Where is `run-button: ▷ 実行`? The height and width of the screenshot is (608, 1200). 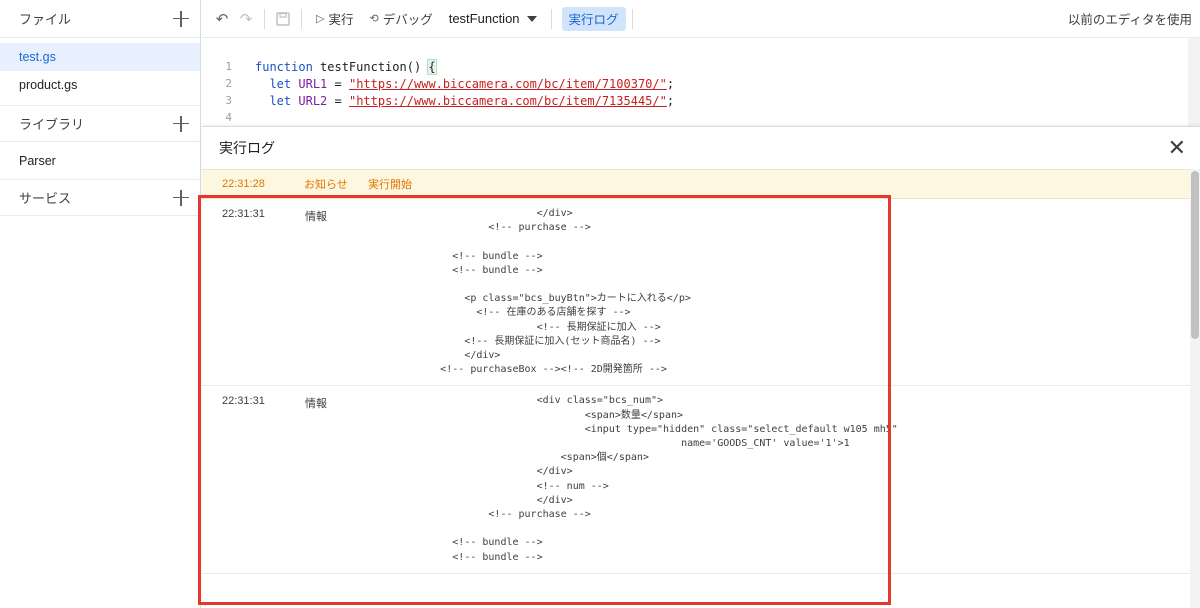 run-button: ▷ 実行 is located at coordinates (334, 19).